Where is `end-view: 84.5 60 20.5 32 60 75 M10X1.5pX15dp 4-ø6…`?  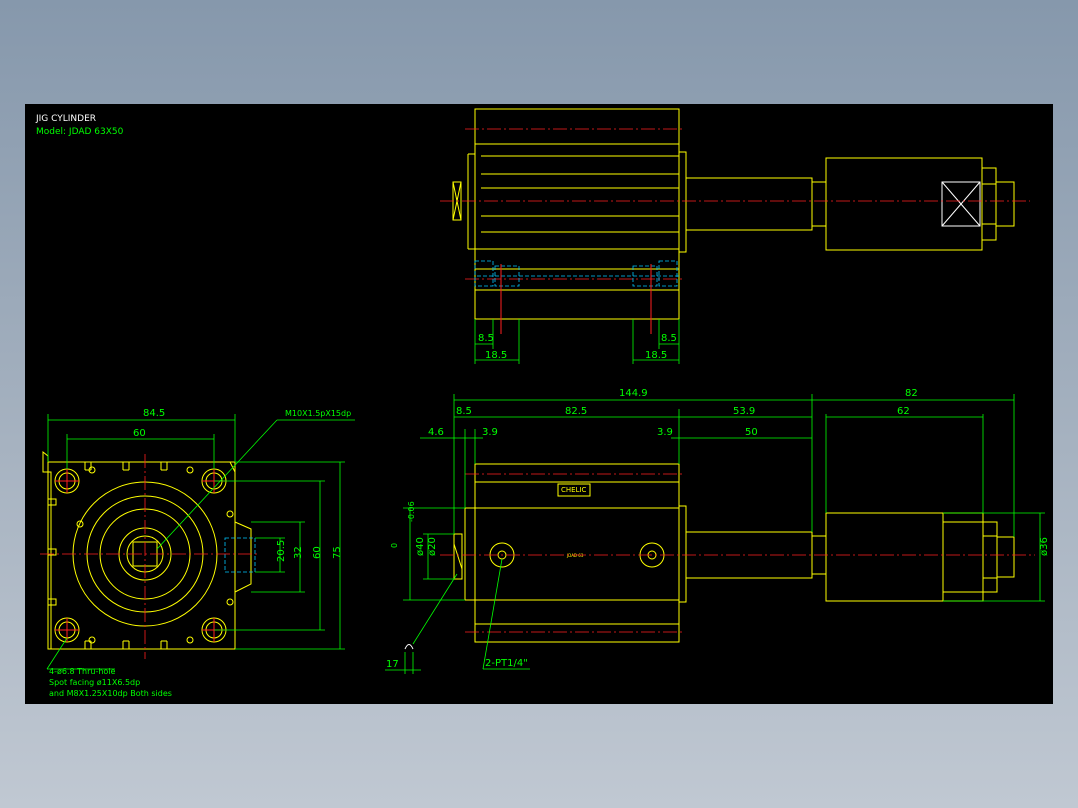 end-view: 84.5 60 20.5 32 60 75 M10X1.5pX15dp 4-ø6… is located at coordinates (197, 553).